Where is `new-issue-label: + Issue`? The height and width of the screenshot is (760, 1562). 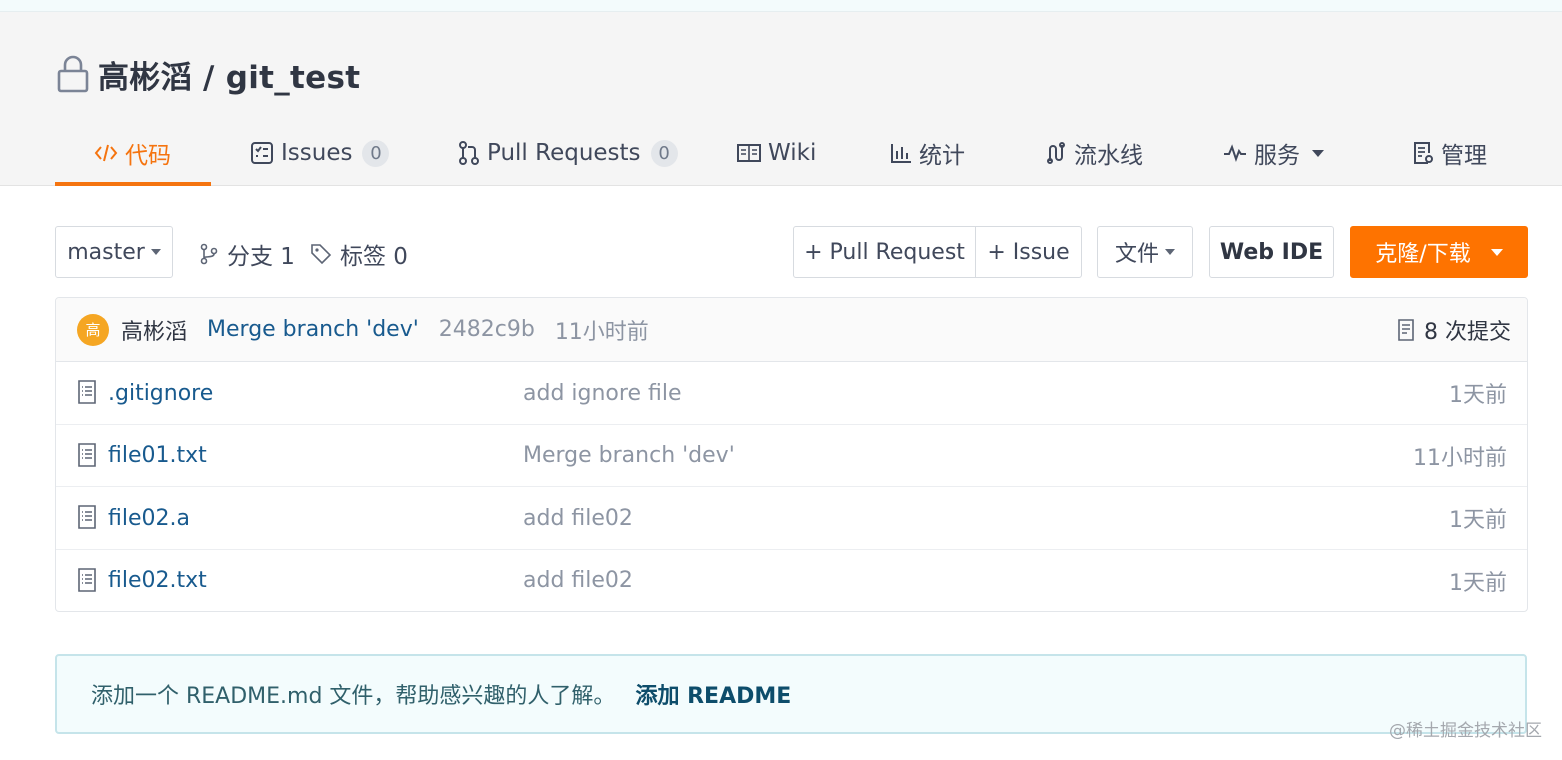
new-issue-label: + Issue is located at coordinates (1028, 252).